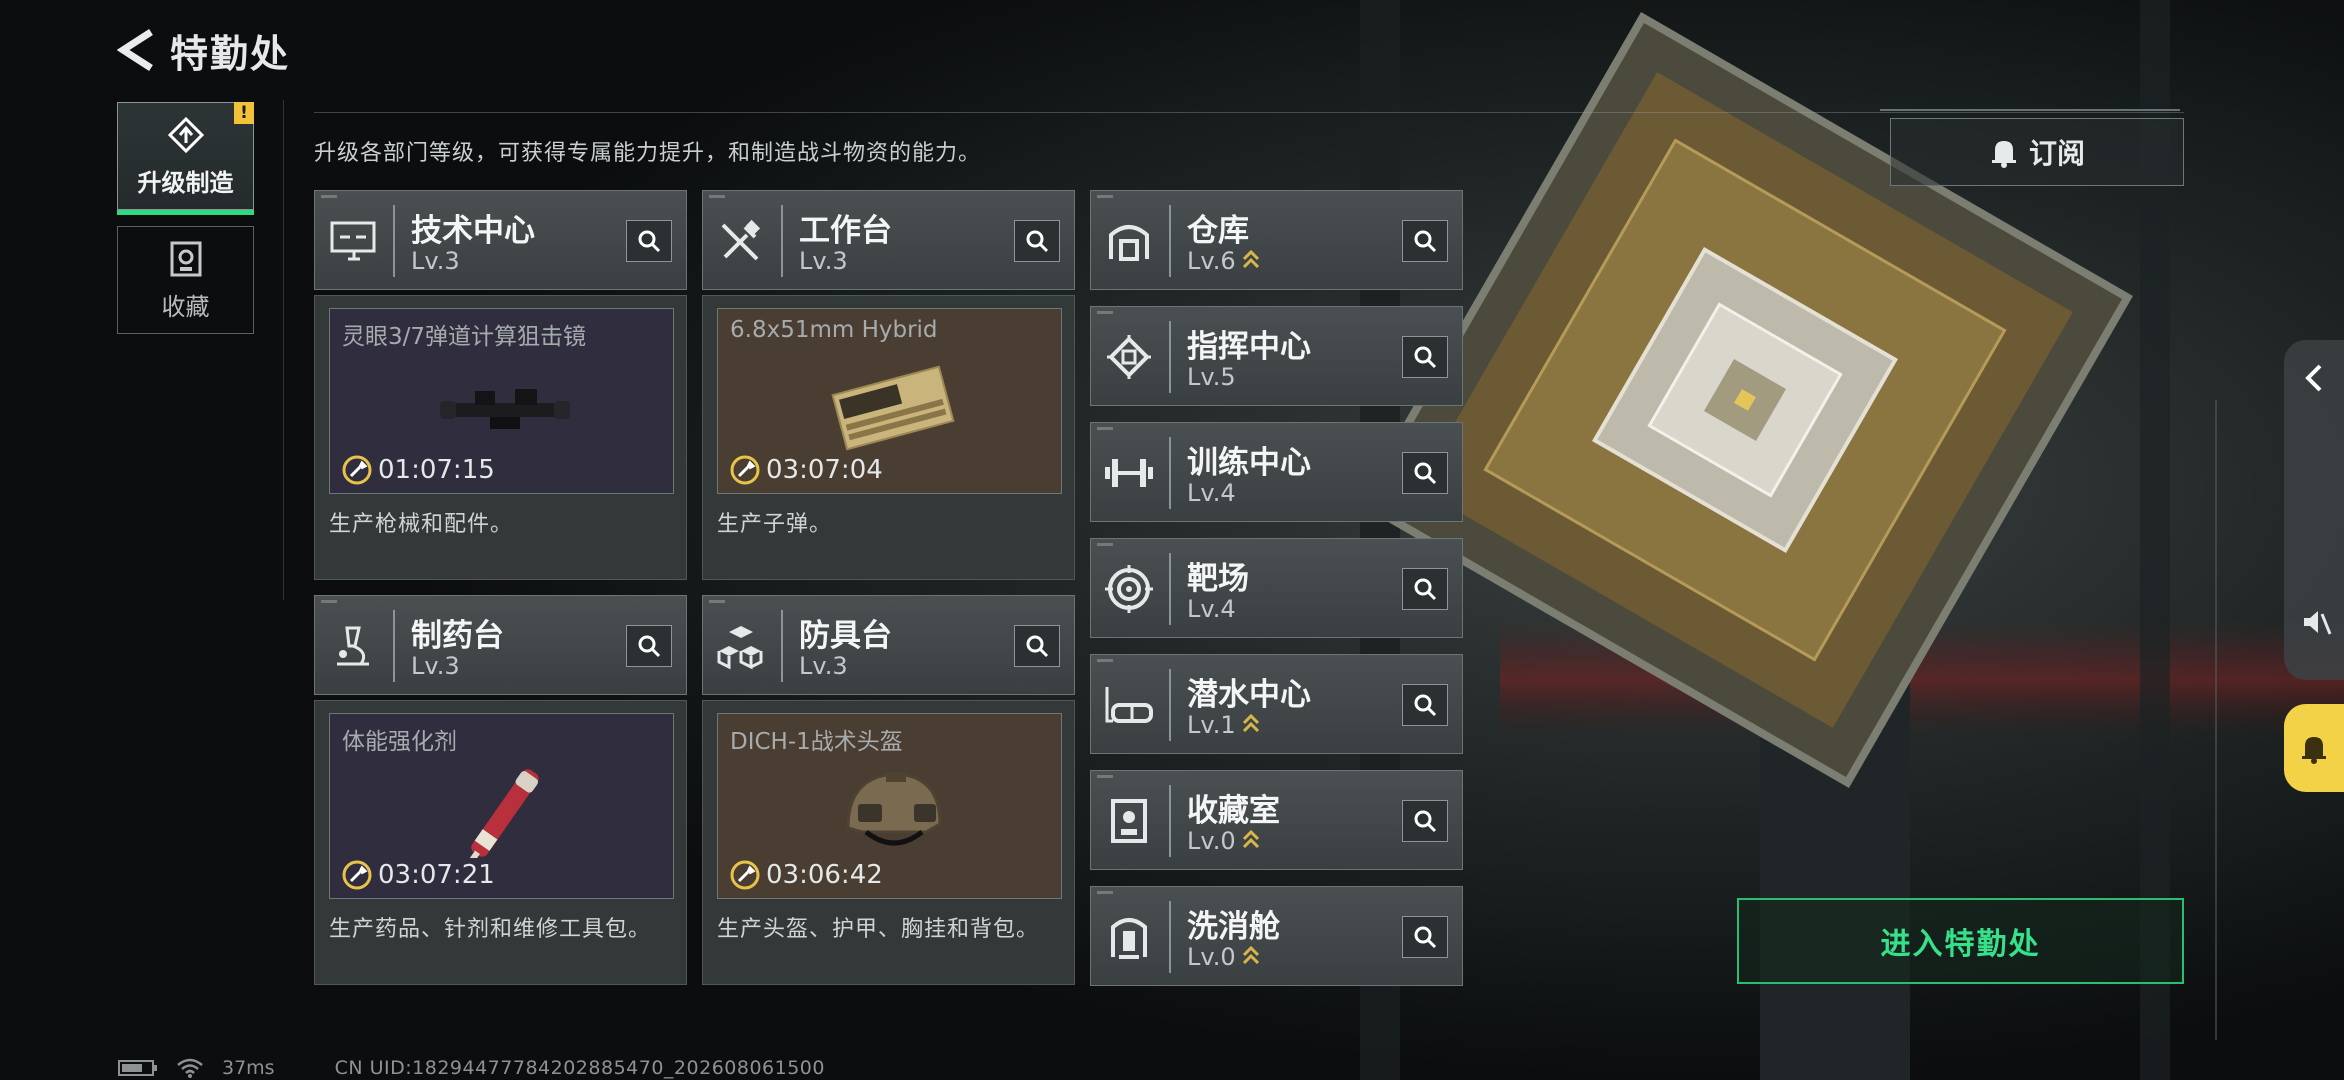 This screenshot has height=1080, width=2344. What do you see at coordinates (1249, 347) in the screenshot?
I see `facility-name: 指挥中心` at bounding box center [1249, 347].